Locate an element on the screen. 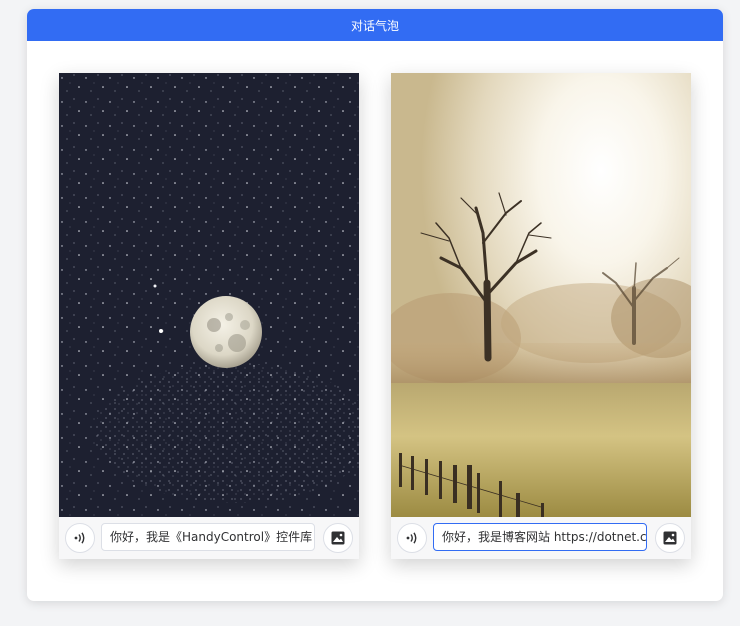  message-text: 你好，我是博客网站 https://dotnet.cnblogs.com is located at coordinates (540, 537).